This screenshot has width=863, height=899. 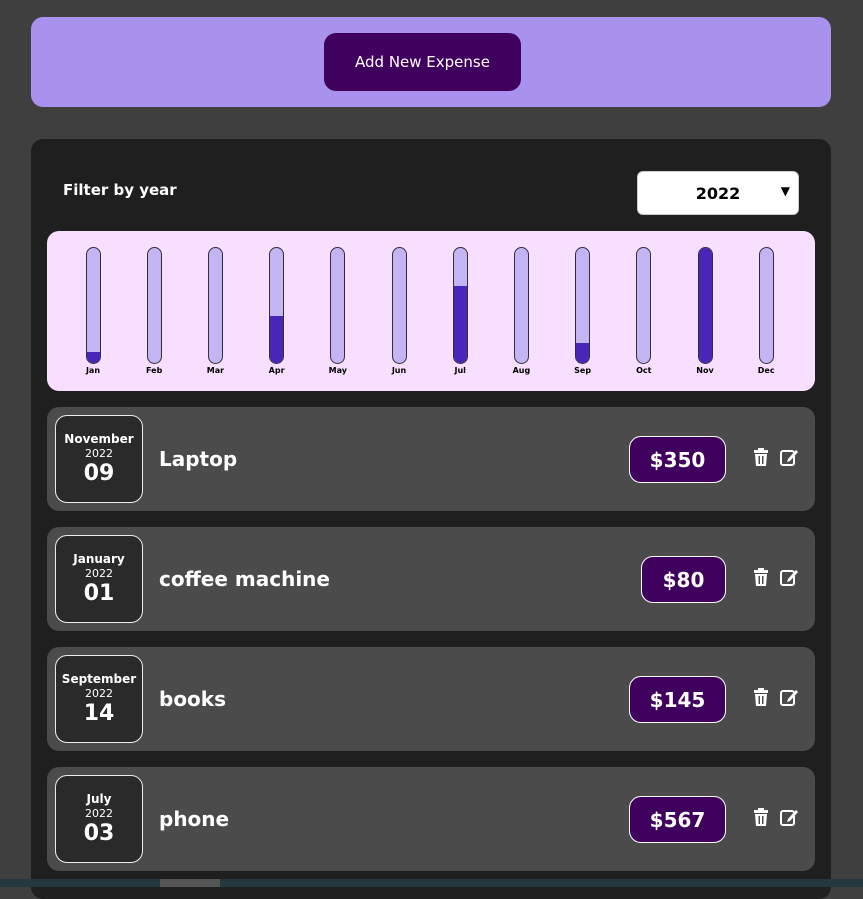 What do you see at coordinates (194, 819) in the screenshot?
I see `expense-title: phone` at bounding box center [194, 819].